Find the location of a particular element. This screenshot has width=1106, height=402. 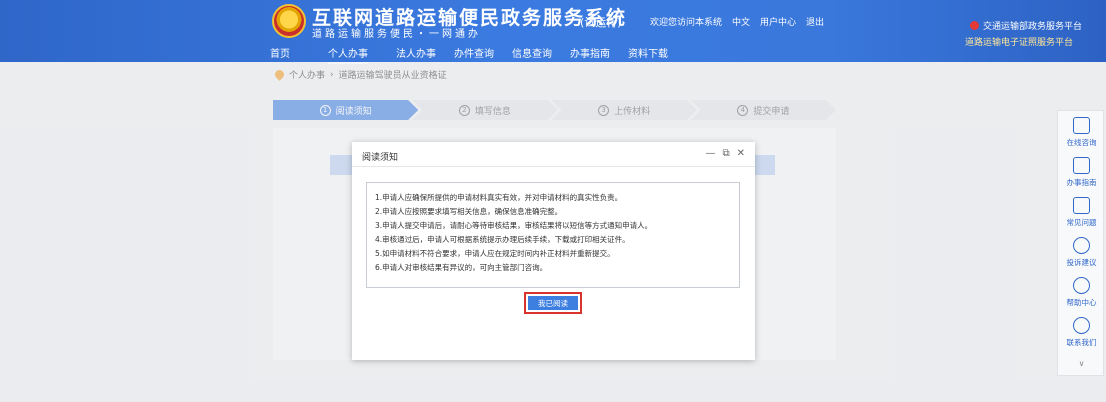

toolbar-faq: 常见问题 is located at coordinates (1081, 212).